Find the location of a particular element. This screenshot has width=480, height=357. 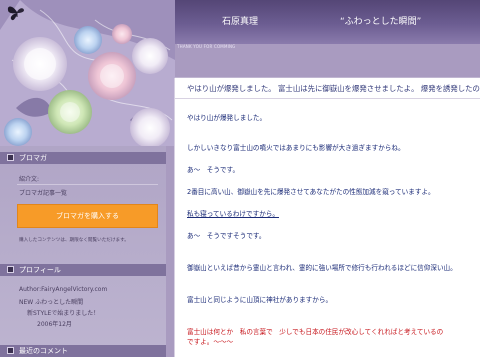

buy-magazine-button: ブロマガを購入する is located at coordinates (87, 216).